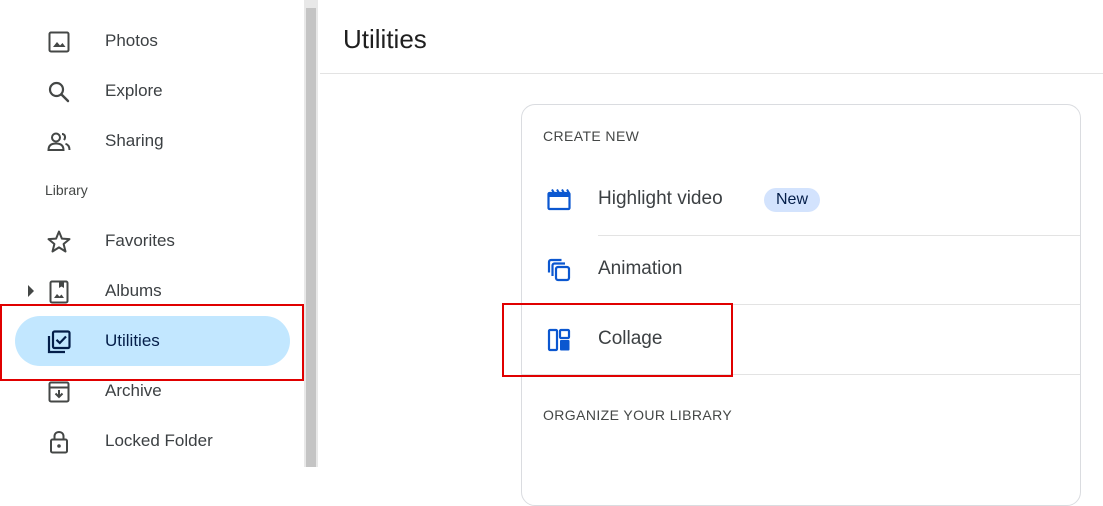  Describe the element at coordinates (801, 340) in the screenshot. I see `collage-item: Collage` at that location.